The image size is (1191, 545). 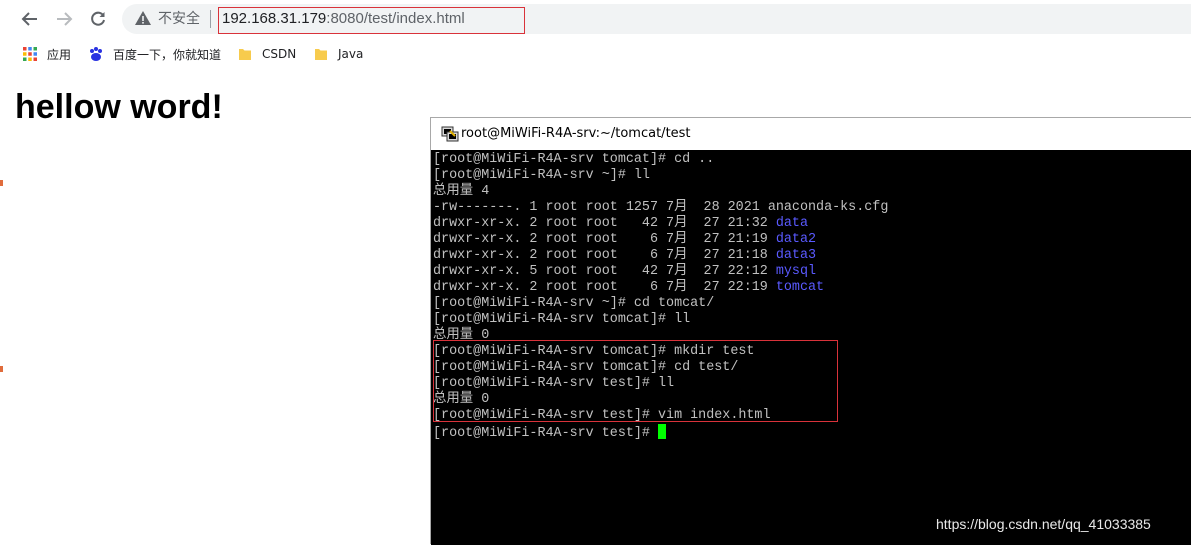 I want to click on putty-icon, so click(x=450, y=134).